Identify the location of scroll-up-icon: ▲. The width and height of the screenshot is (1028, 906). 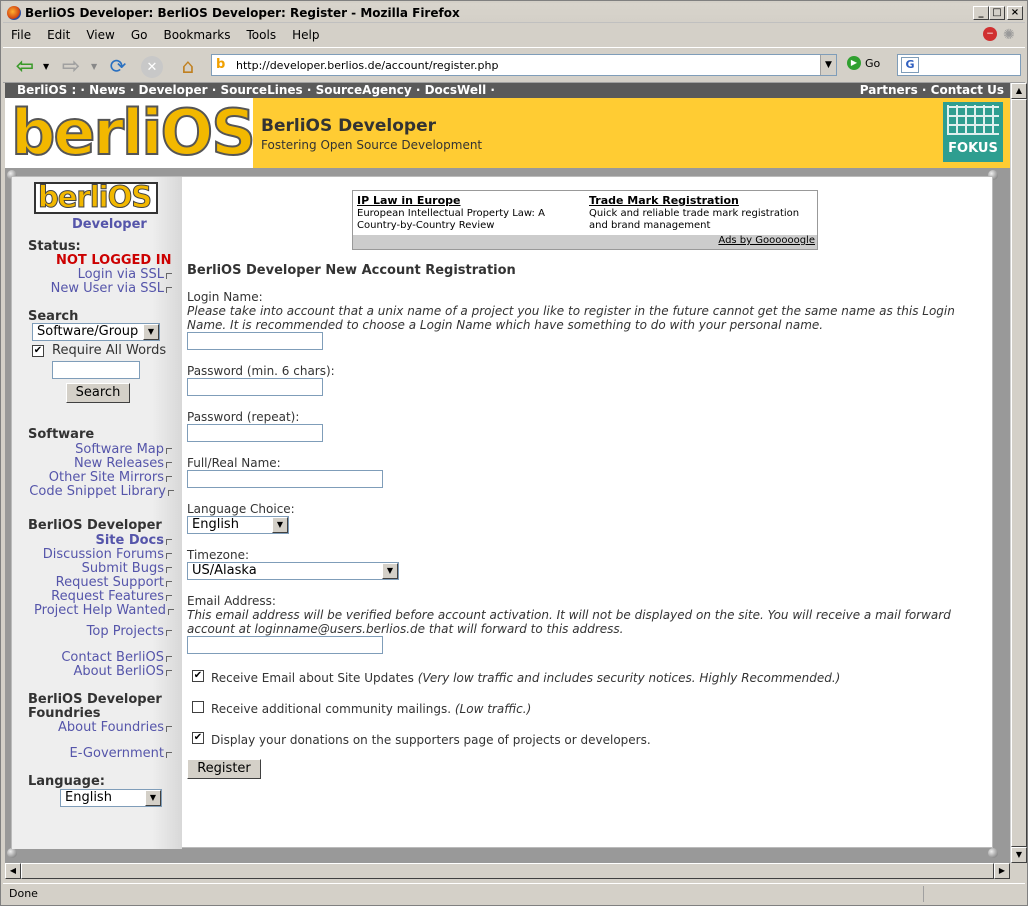
(1019, 91).